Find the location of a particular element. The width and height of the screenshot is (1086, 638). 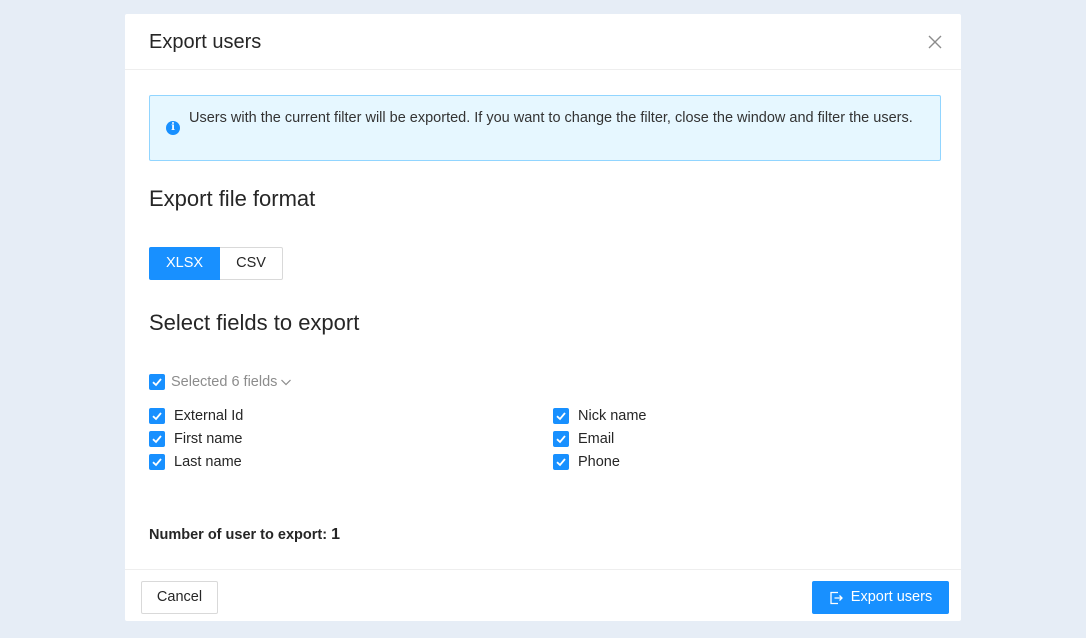

export-users-button: Export users is located at coordinates (880, 597).